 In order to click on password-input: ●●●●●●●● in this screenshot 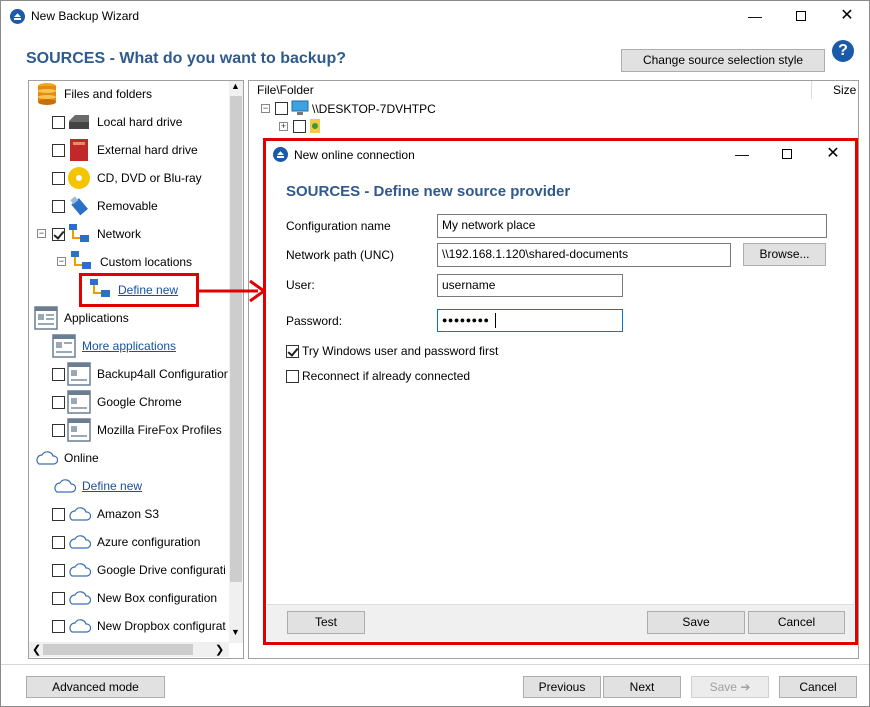, I will do `click(530, 320)`.